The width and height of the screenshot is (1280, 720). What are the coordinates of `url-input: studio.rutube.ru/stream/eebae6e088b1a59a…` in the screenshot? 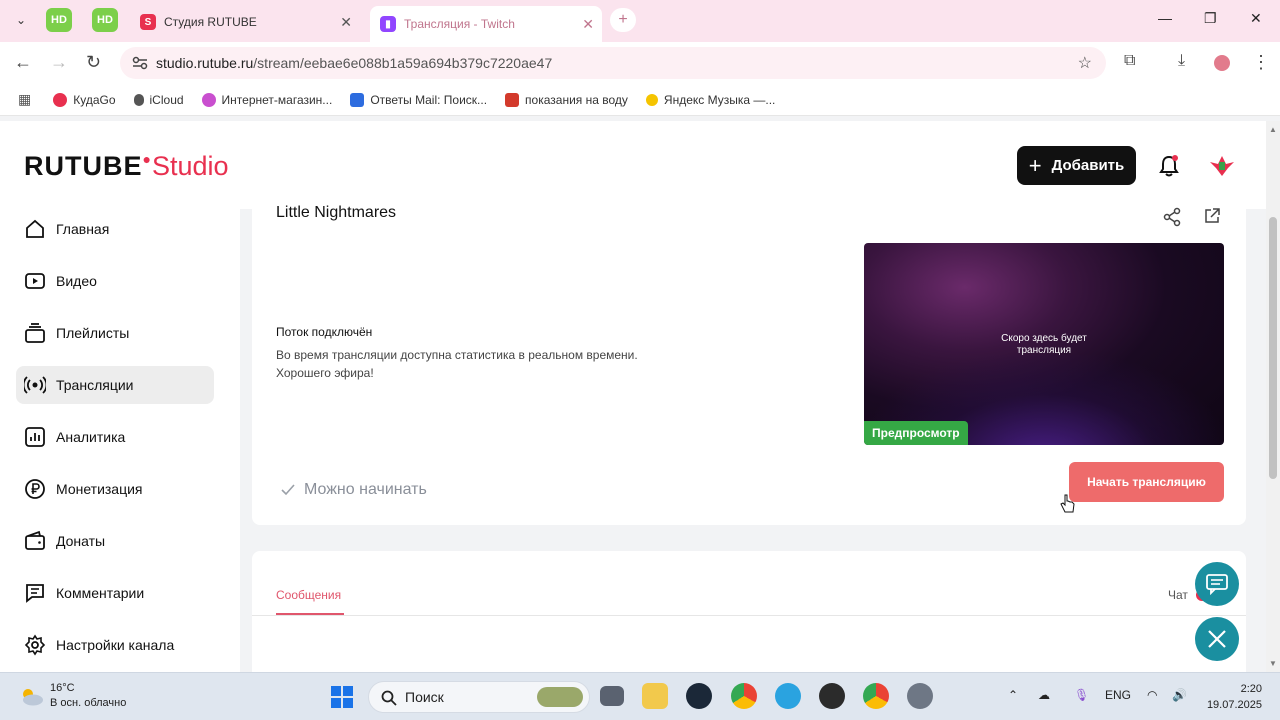 It's located at (613, 63).